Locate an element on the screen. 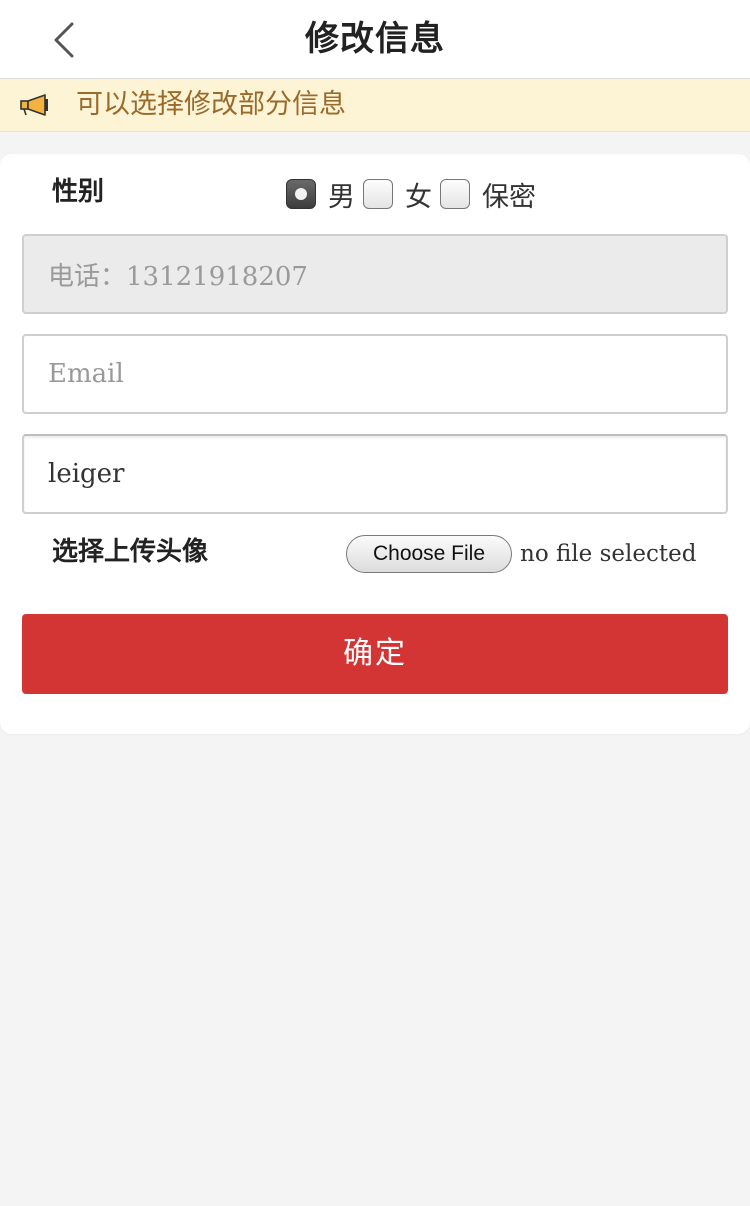 The height and width of the screenshot is (1206, 750). gender-male-label: 男 is located at coordinates (341, 194).